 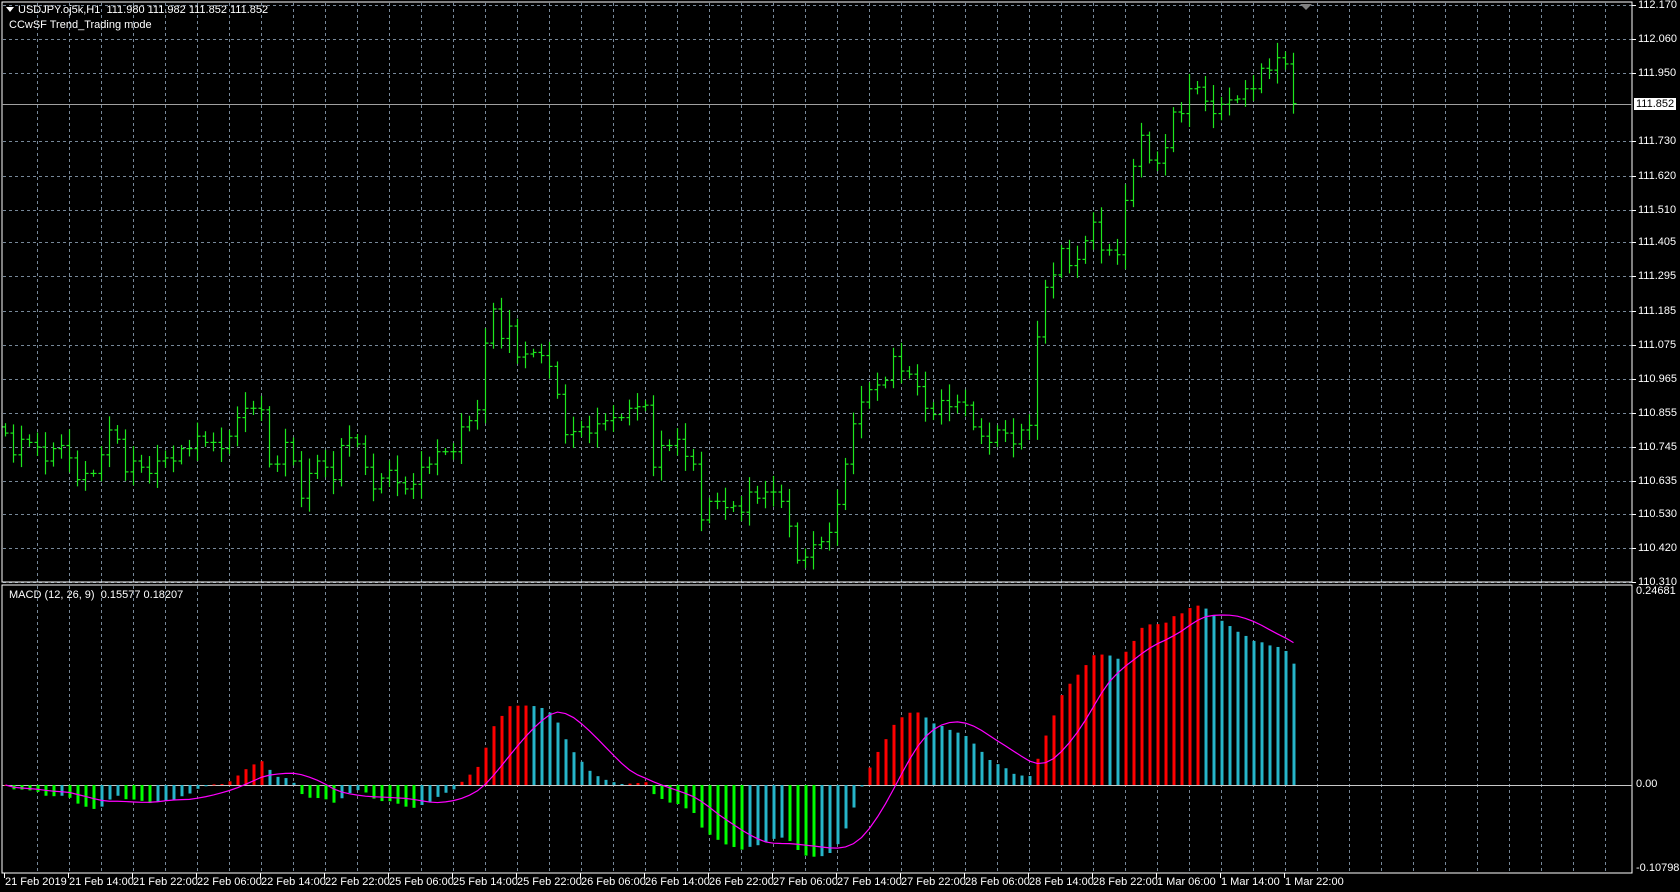 What do you see at coordinates (1656, 591) in the screenshot?
I see `macd-axis-label: 0.24681` at bounding box center [1656, 591].